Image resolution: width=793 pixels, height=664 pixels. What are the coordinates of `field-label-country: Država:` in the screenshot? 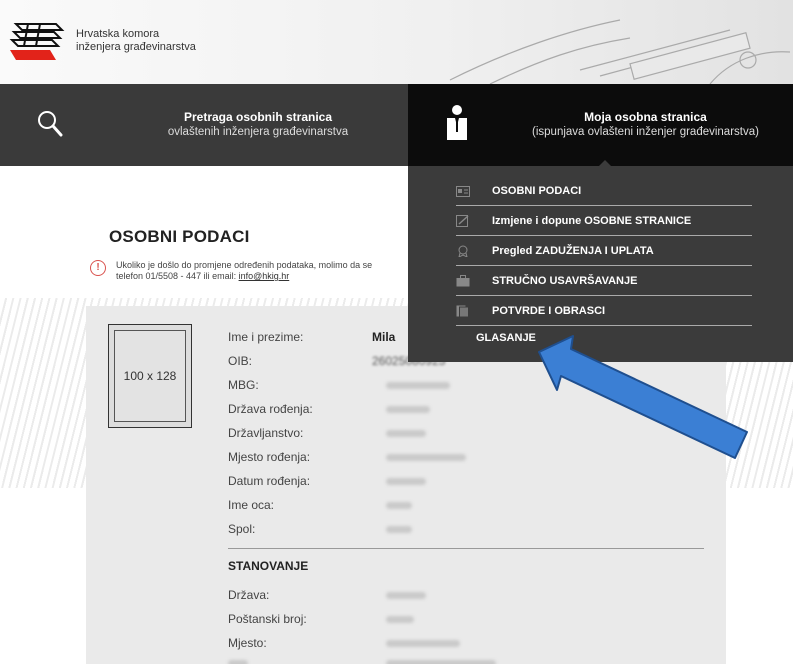 It's located at (249, 595).